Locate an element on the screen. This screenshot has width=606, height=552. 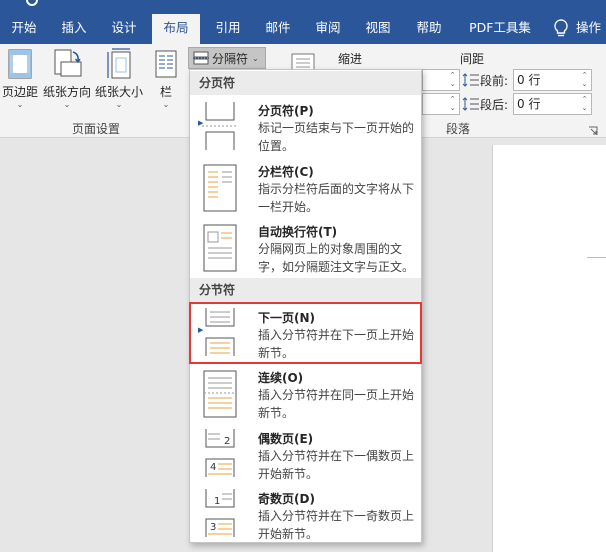
menu-item-desc: 插入分节符并在下一奇数页上开始新节。 is located at coordinates (336, 525).